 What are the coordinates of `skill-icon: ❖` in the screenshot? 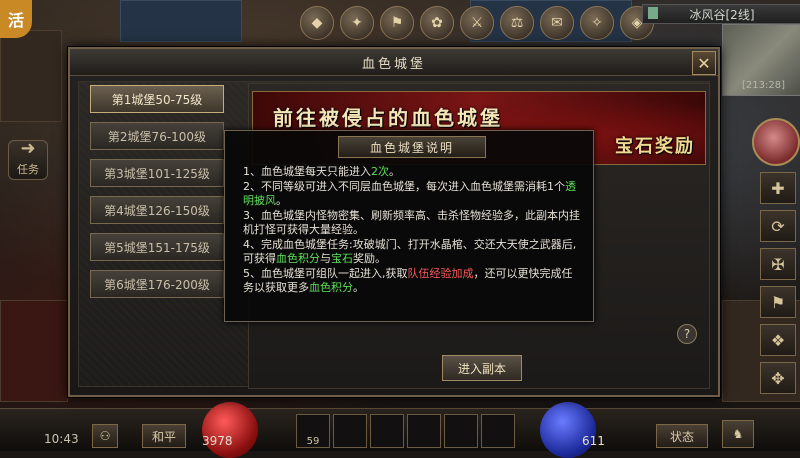 It's located at (778, 340).